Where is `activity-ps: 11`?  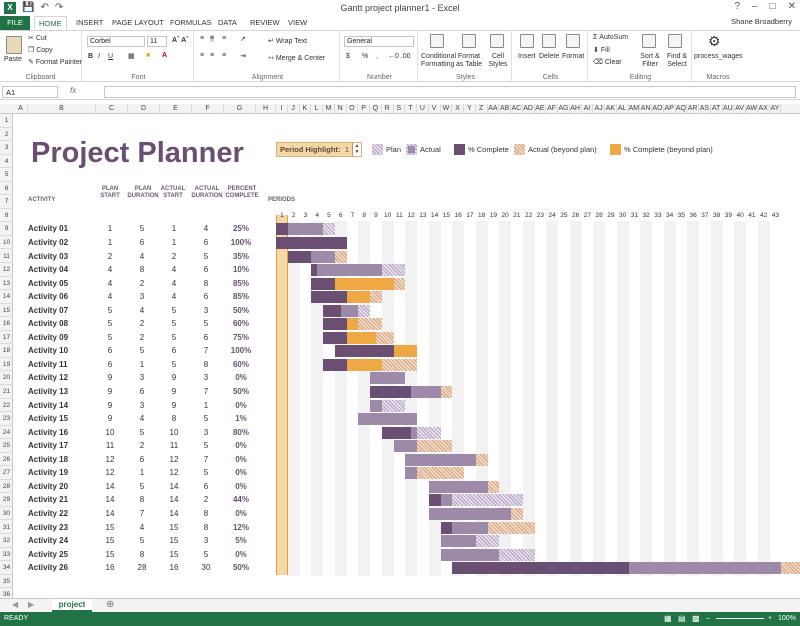 activity-ps: 11 is located at coordinates (110, 445).